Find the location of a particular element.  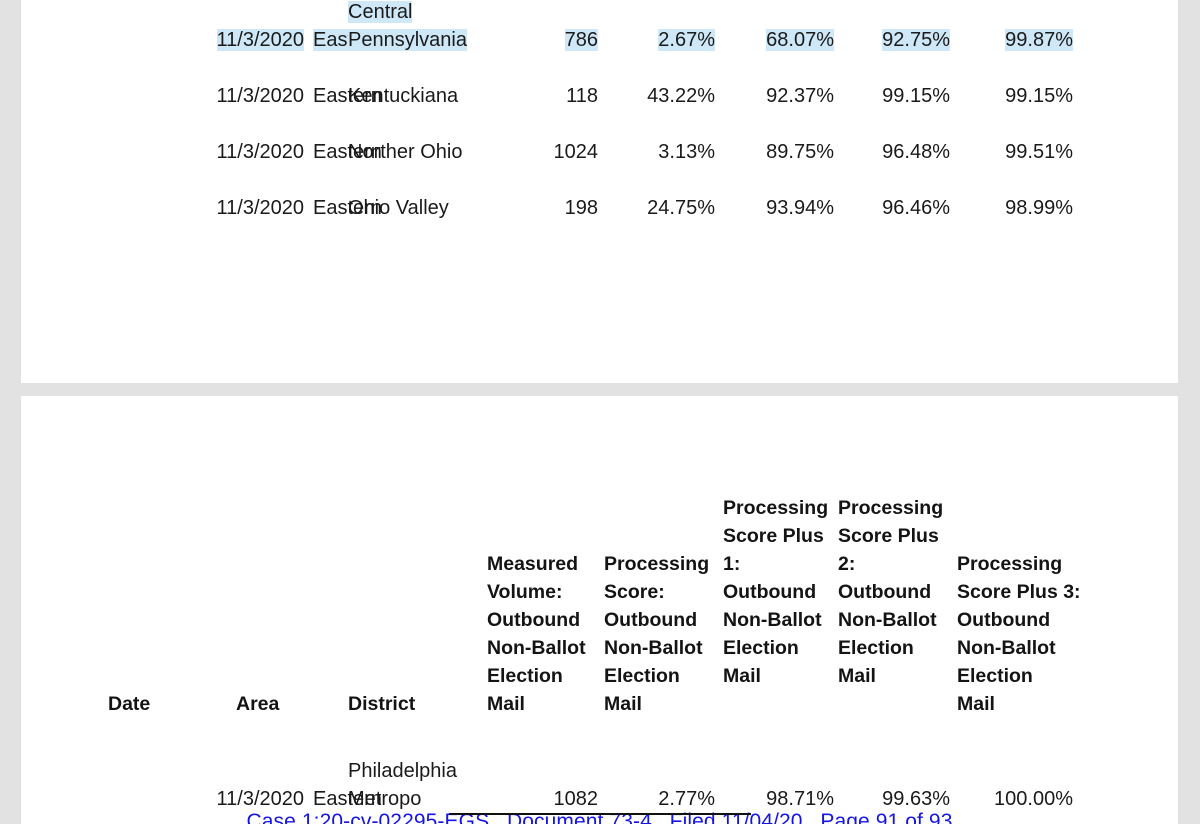

cell-processing-score-plus-3: 98.99% is located at coordinates (1039, 208).